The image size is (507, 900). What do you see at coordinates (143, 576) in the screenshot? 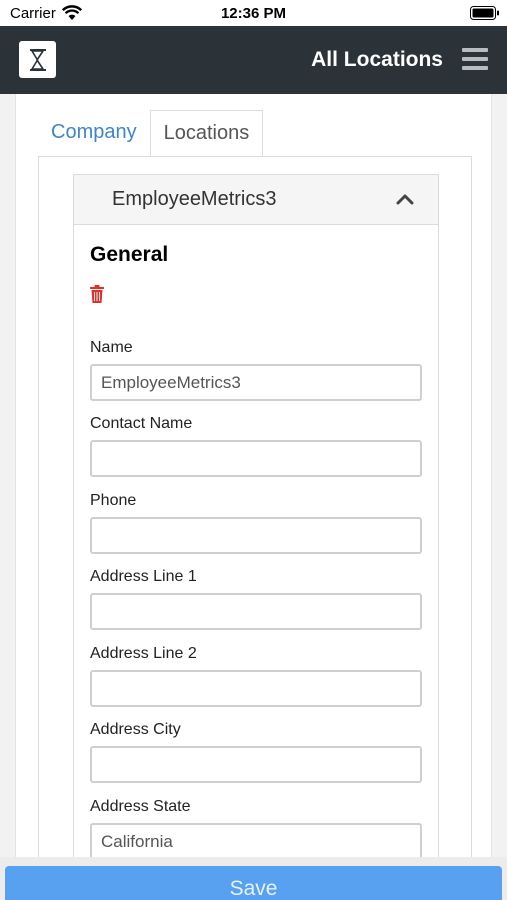
I see `address-line-1-label: Address Line 1` at bounding box center [143, 576].